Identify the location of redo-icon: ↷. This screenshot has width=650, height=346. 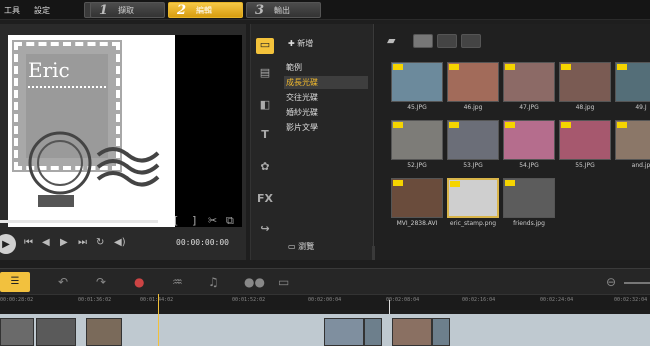
(101, 282).